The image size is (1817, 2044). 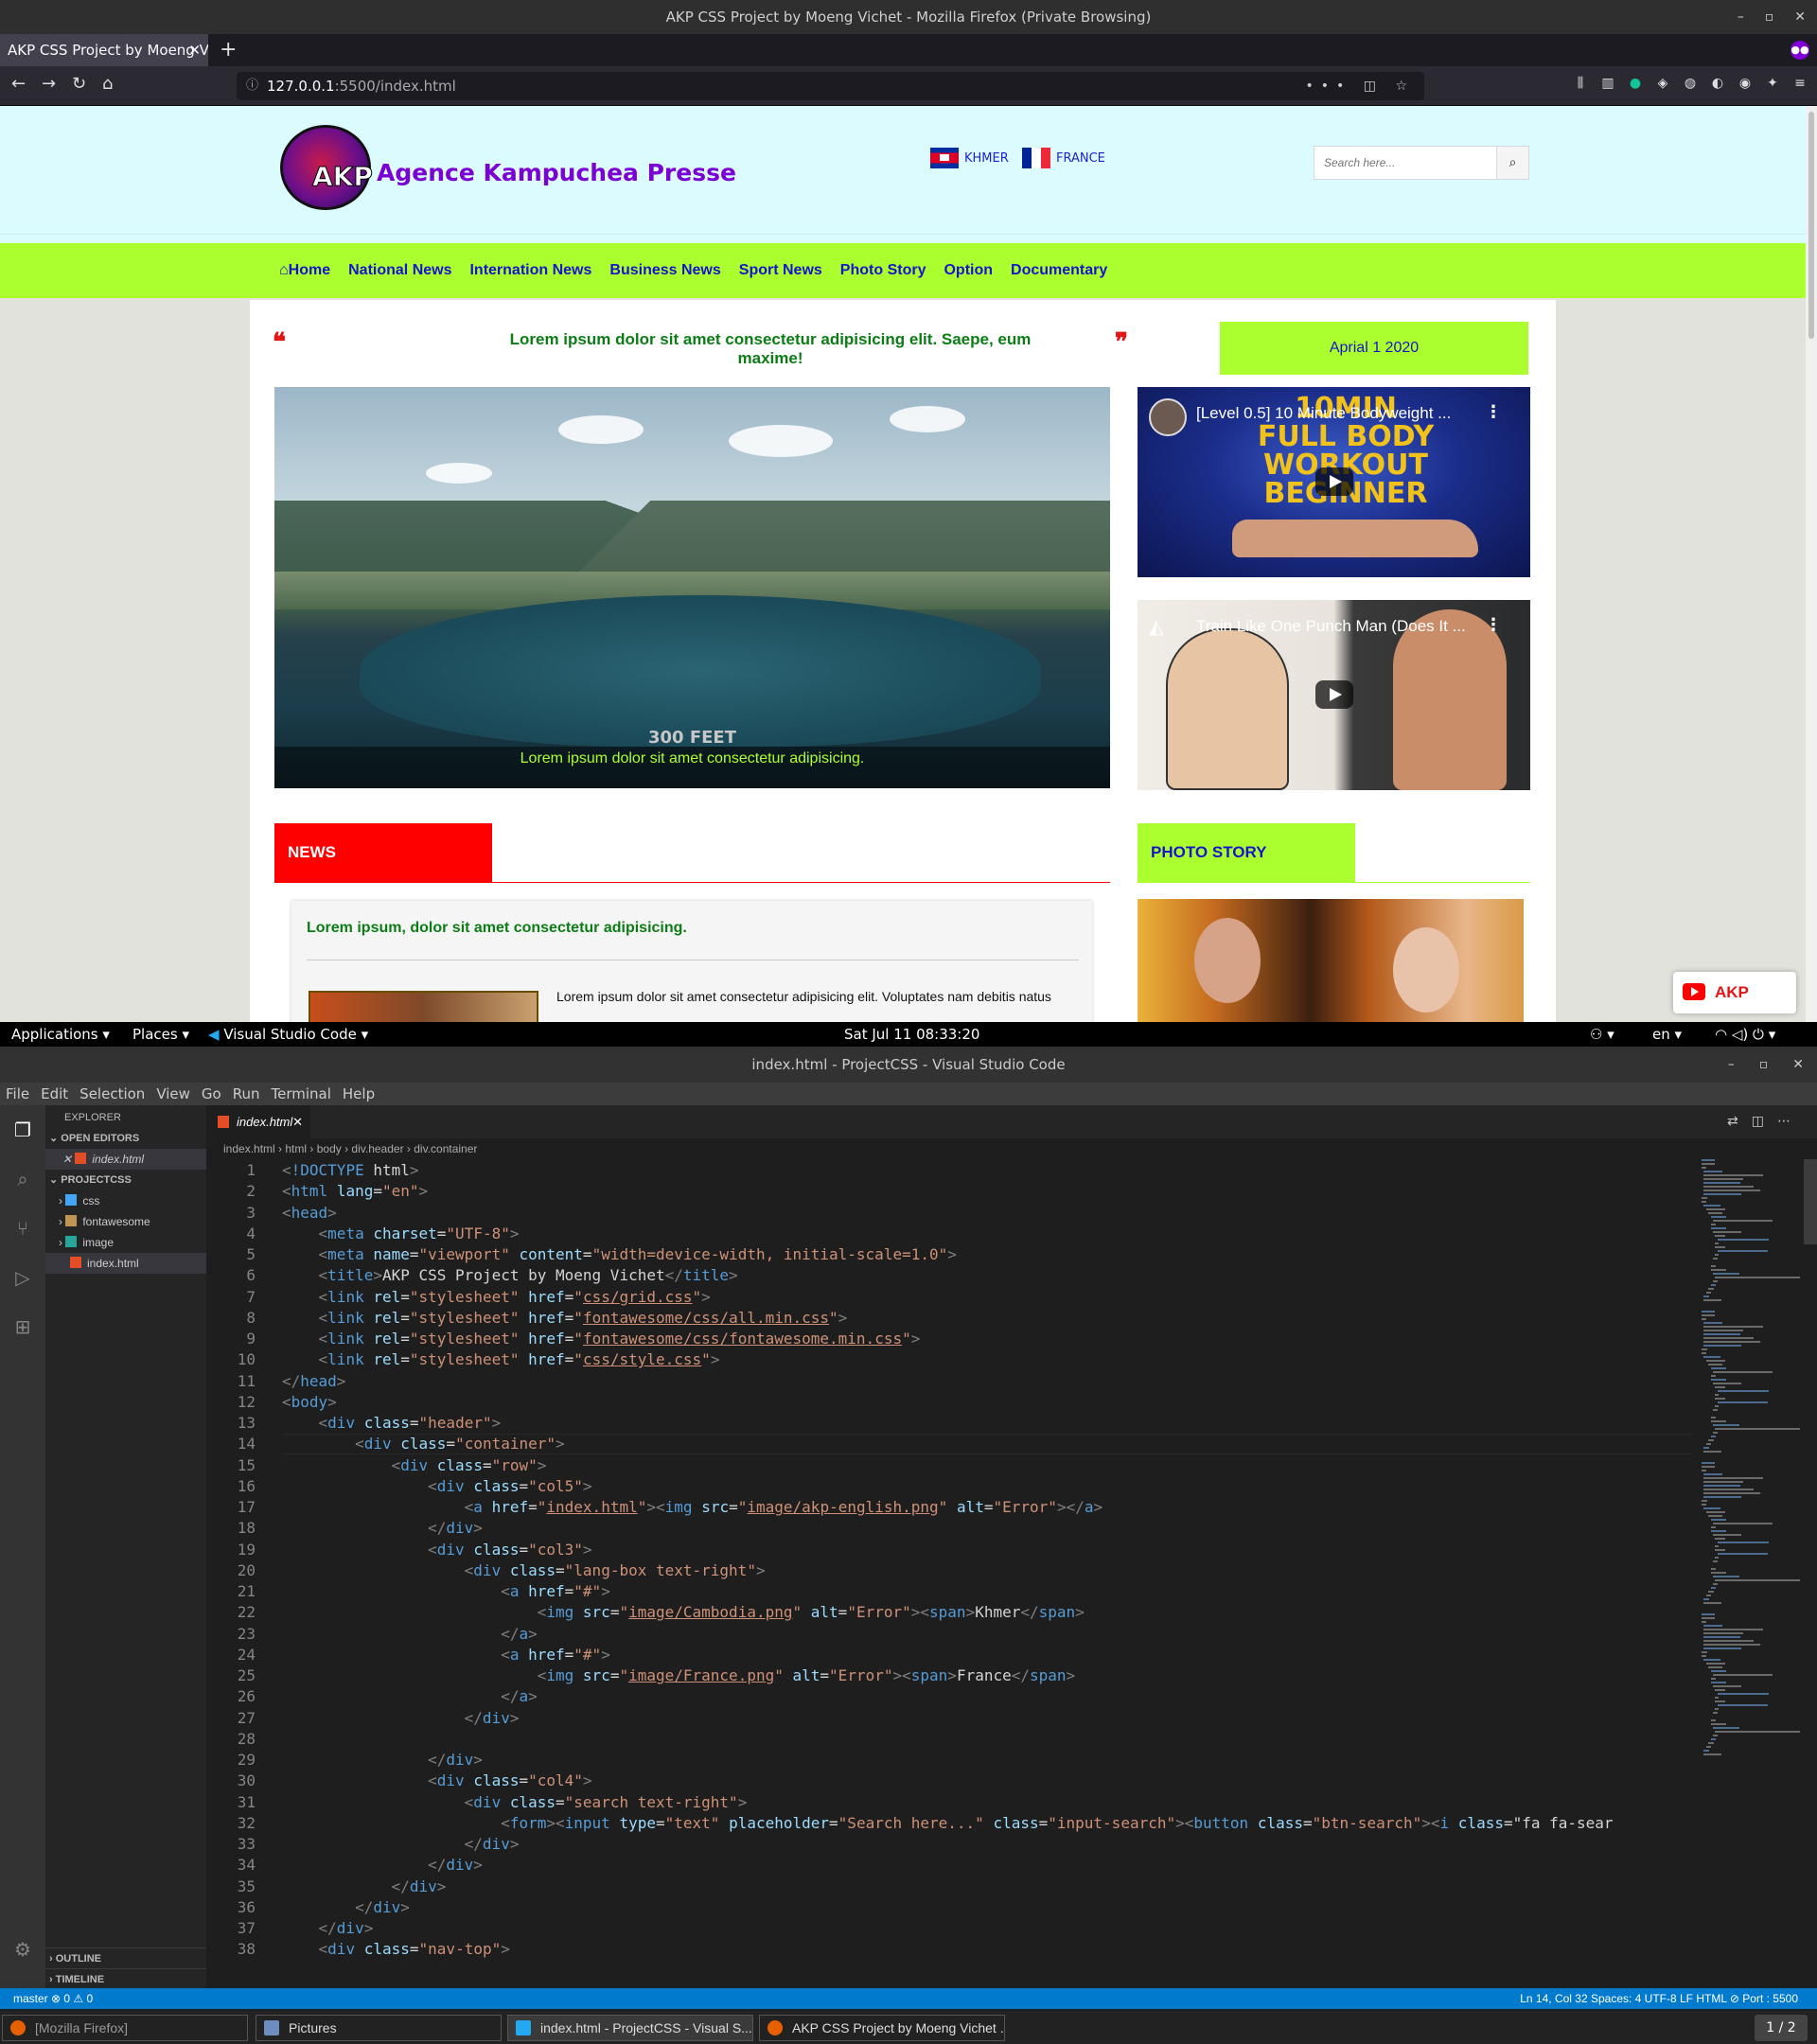 I want to click on channel-logo-icon: ◭, so click(x=1165, y=626).